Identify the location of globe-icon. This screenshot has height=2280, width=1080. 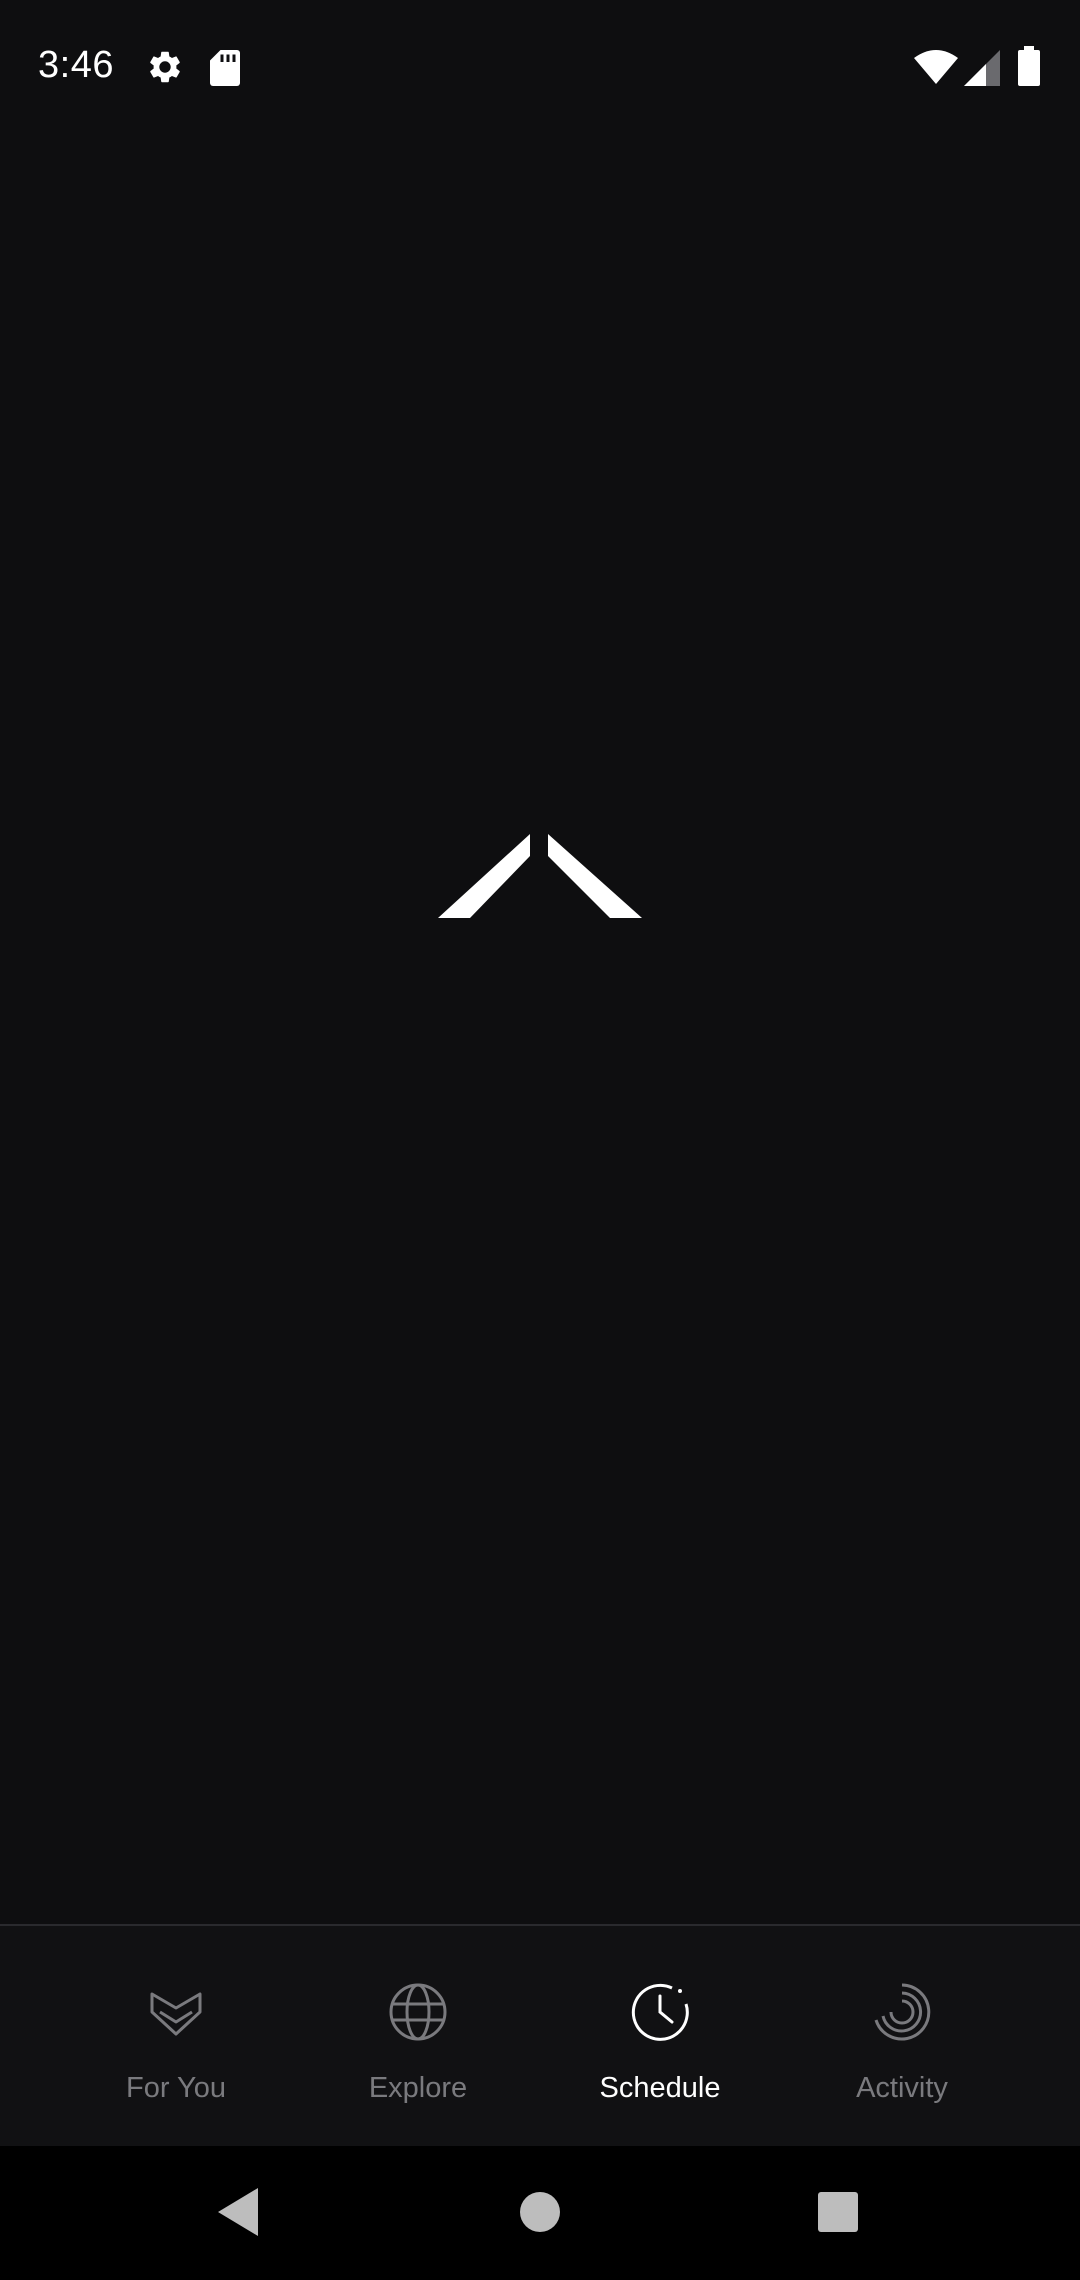
(418, 2012).